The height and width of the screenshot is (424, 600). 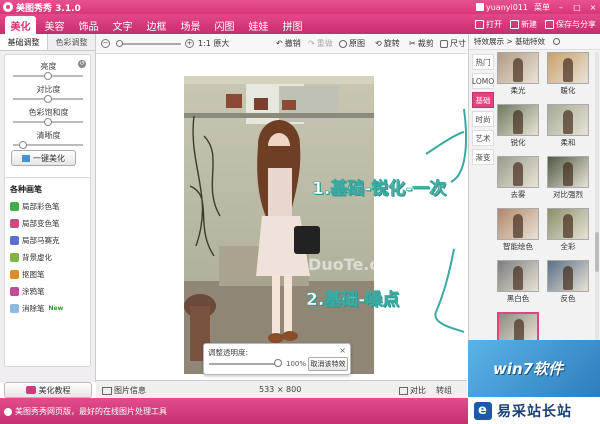 What do you see at coordinates (43, 158) in the screenshot?
I see `one-click-beautify-button: 一键美化` at bounding box center [43, 158].